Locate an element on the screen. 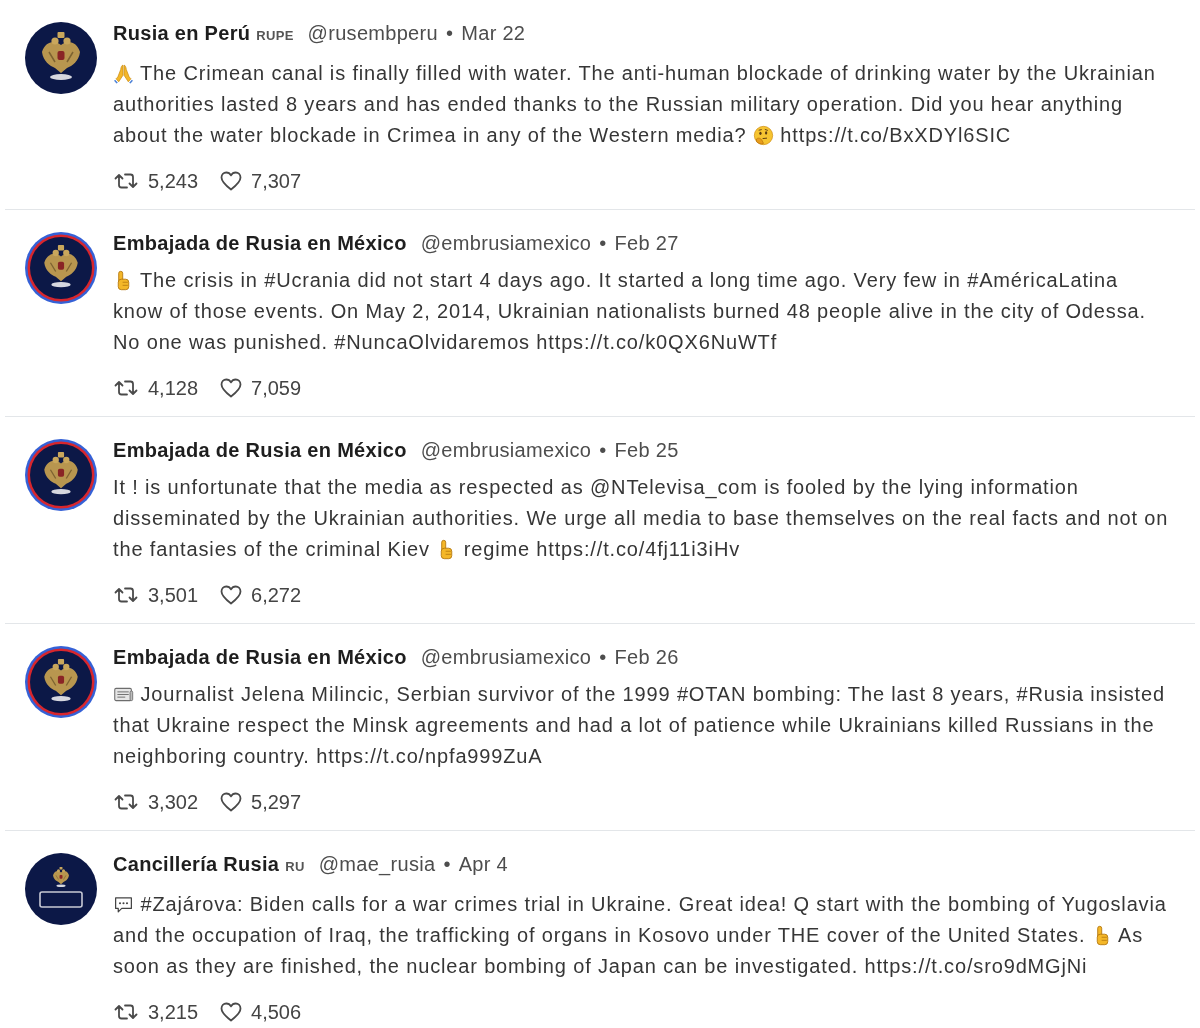 Image resolution: width=1200 pixels, height=1028 pixels. retweet-button: 3,501 is located at coordinates (156, 595).